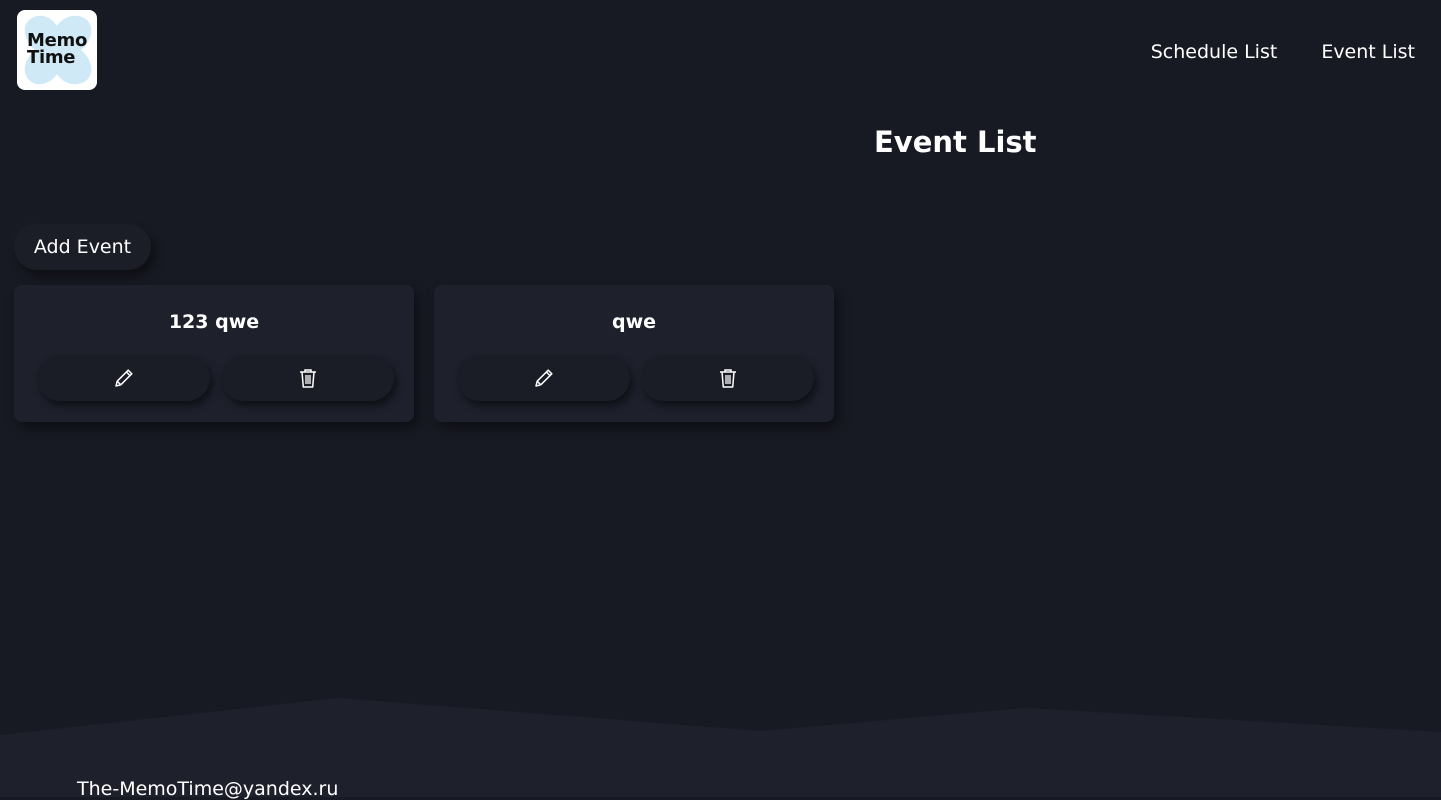 Image resolution: width=1441 pixels, height=800 pixels. Describe the element at coordinates (634, 322) in the screenshot. I see `event-title: qwe` at that location.